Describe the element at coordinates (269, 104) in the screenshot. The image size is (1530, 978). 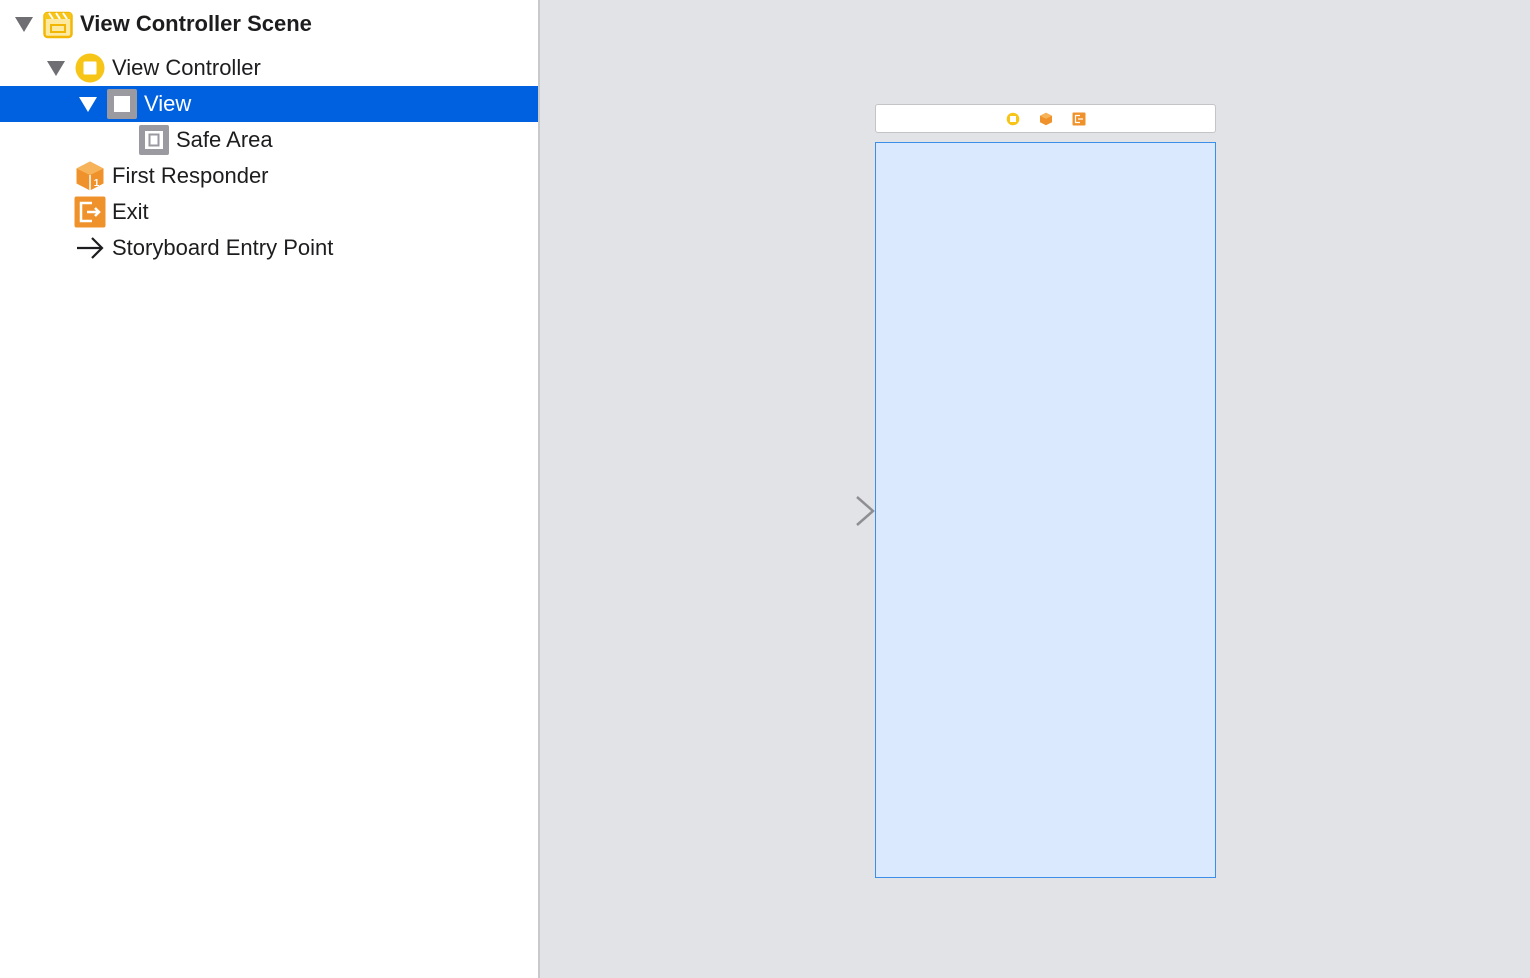
I see `outline-item-view: View` at that location.